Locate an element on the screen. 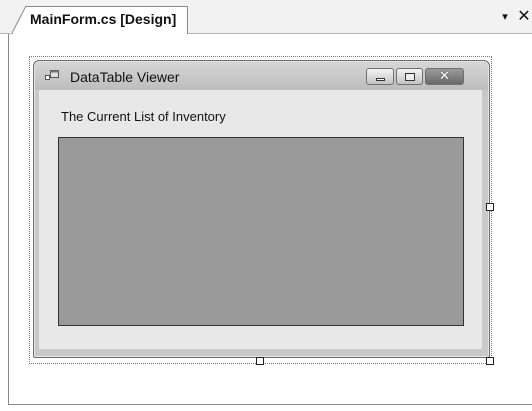 The width and height of the screenshot is (532, 411). inventory-label: The Current List of Inventory is located at coordinates (143, 116).